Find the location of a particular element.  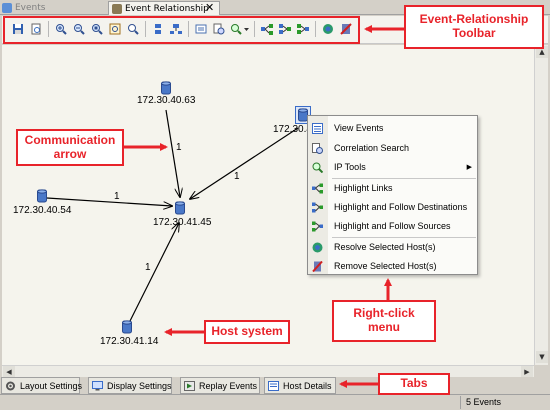

tab-label: Display Settings is located at coordinates (139, 385).